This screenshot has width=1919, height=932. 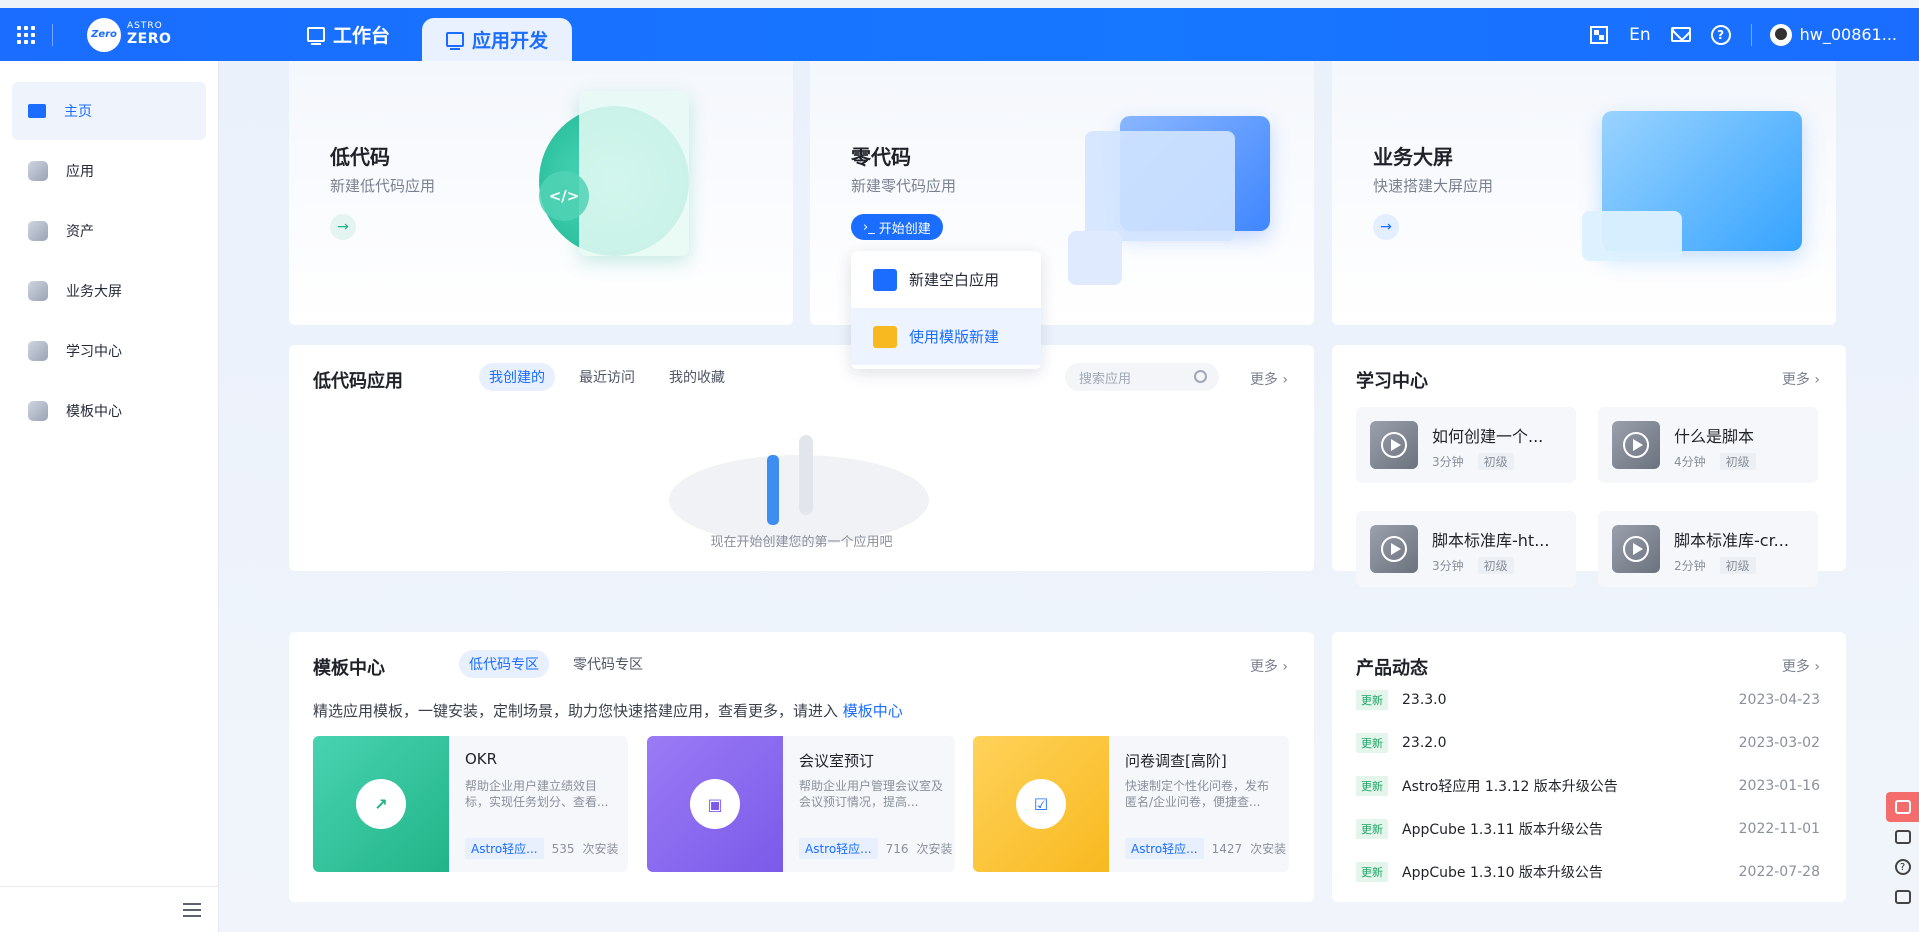 What do you see at coordinates (1902, 807) in the screenshot?
I see `feedback-button` at bounding box center [1902, 807].